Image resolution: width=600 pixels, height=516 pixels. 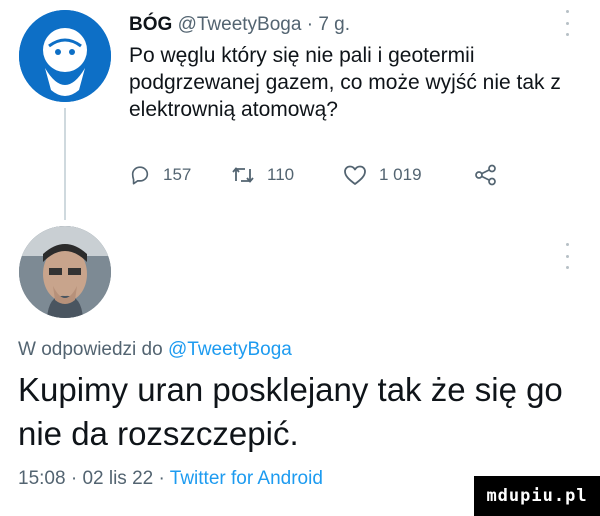 I want to click on share-button, so click(x=486, y=175).